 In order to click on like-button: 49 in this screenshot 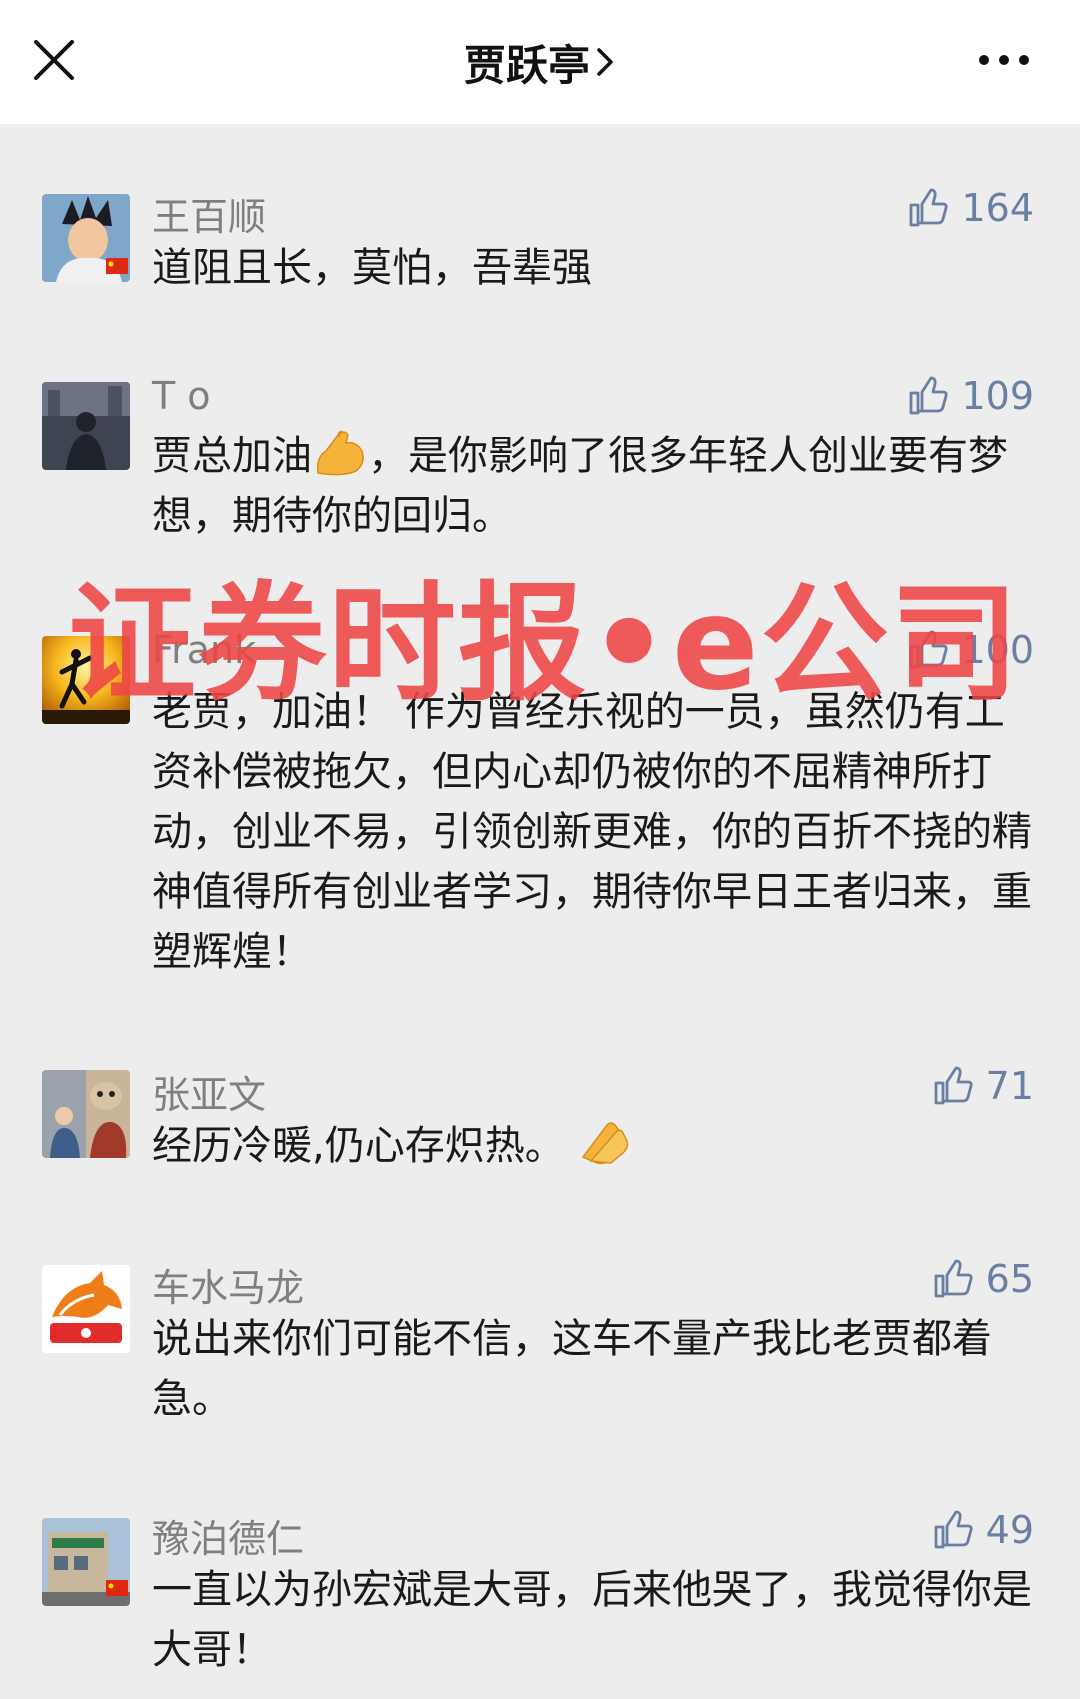, I will do `click(983, 1530)`.